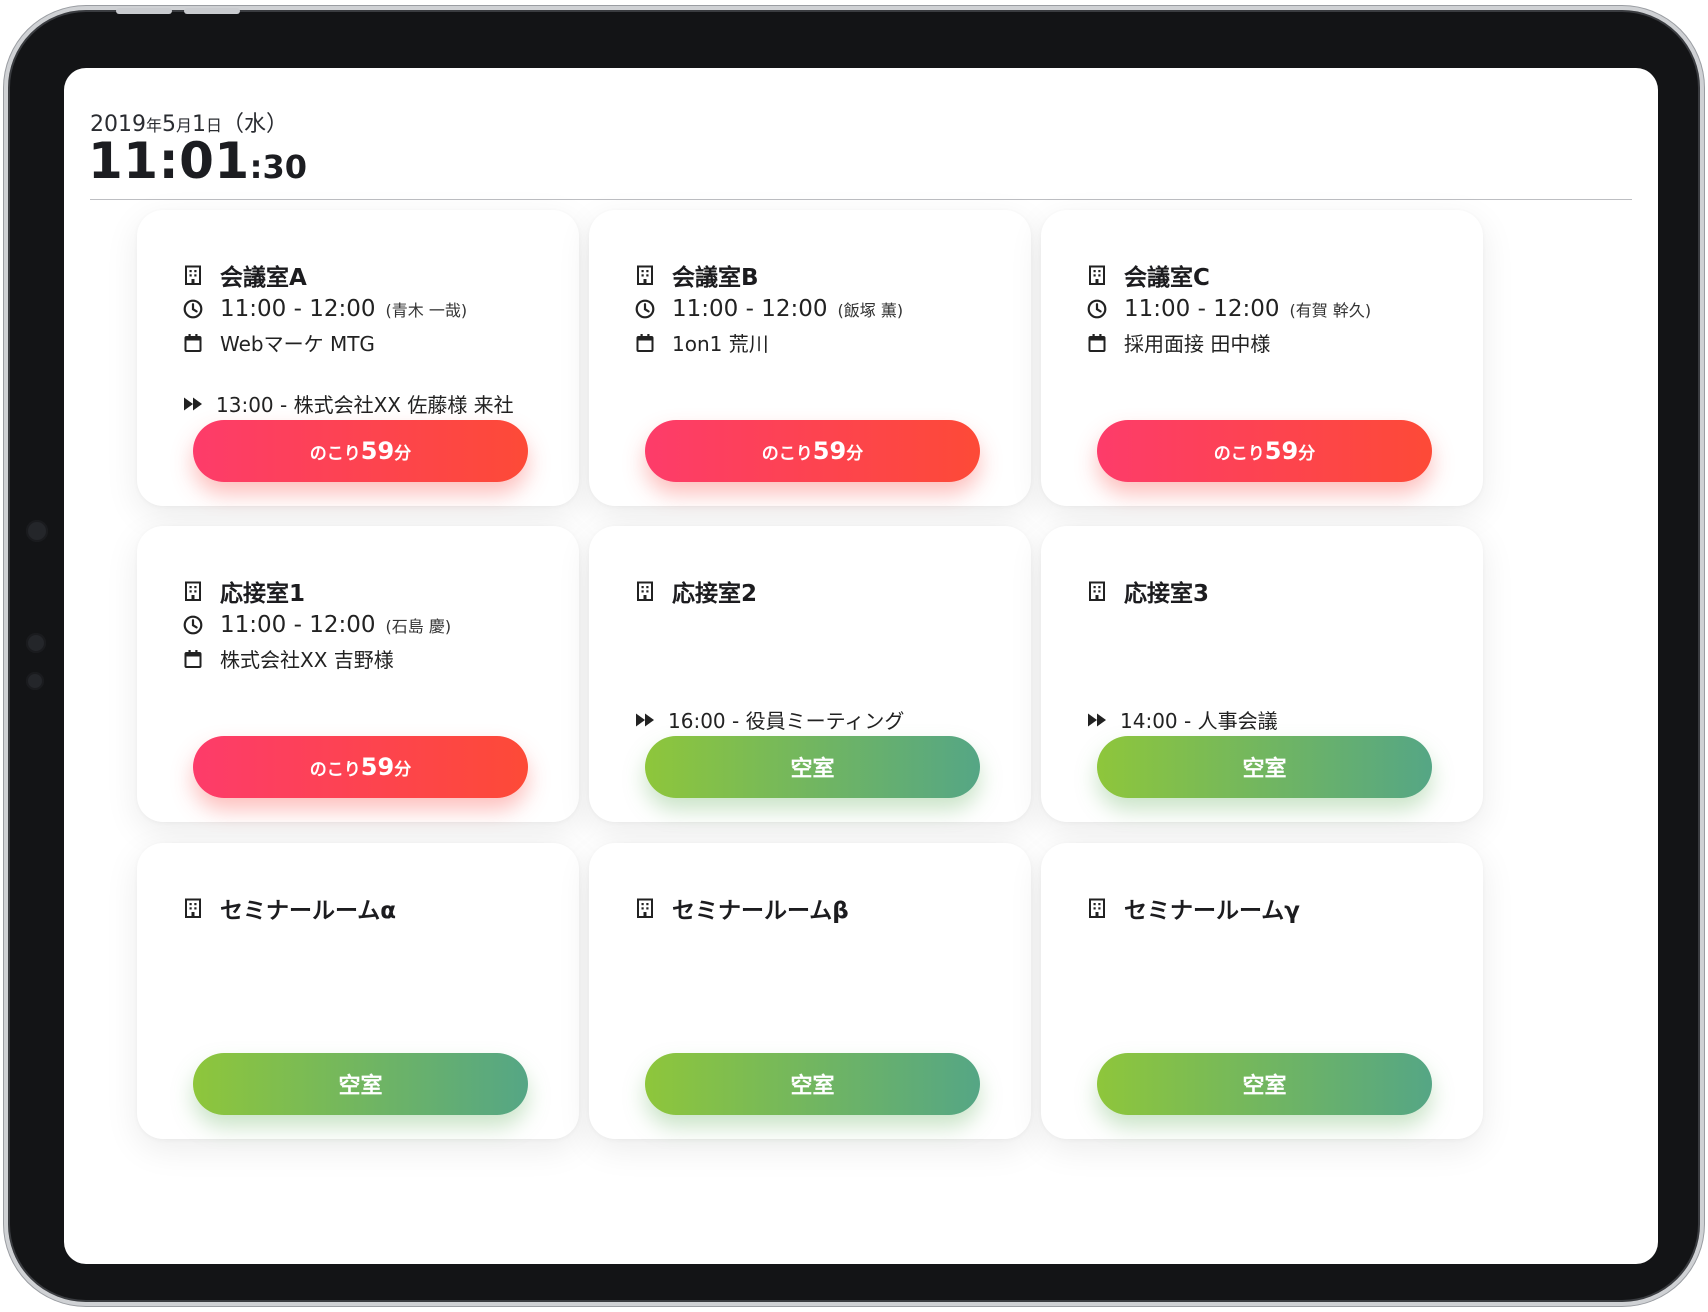  I want to click on room-name: 会議室A, so click(263, 278).